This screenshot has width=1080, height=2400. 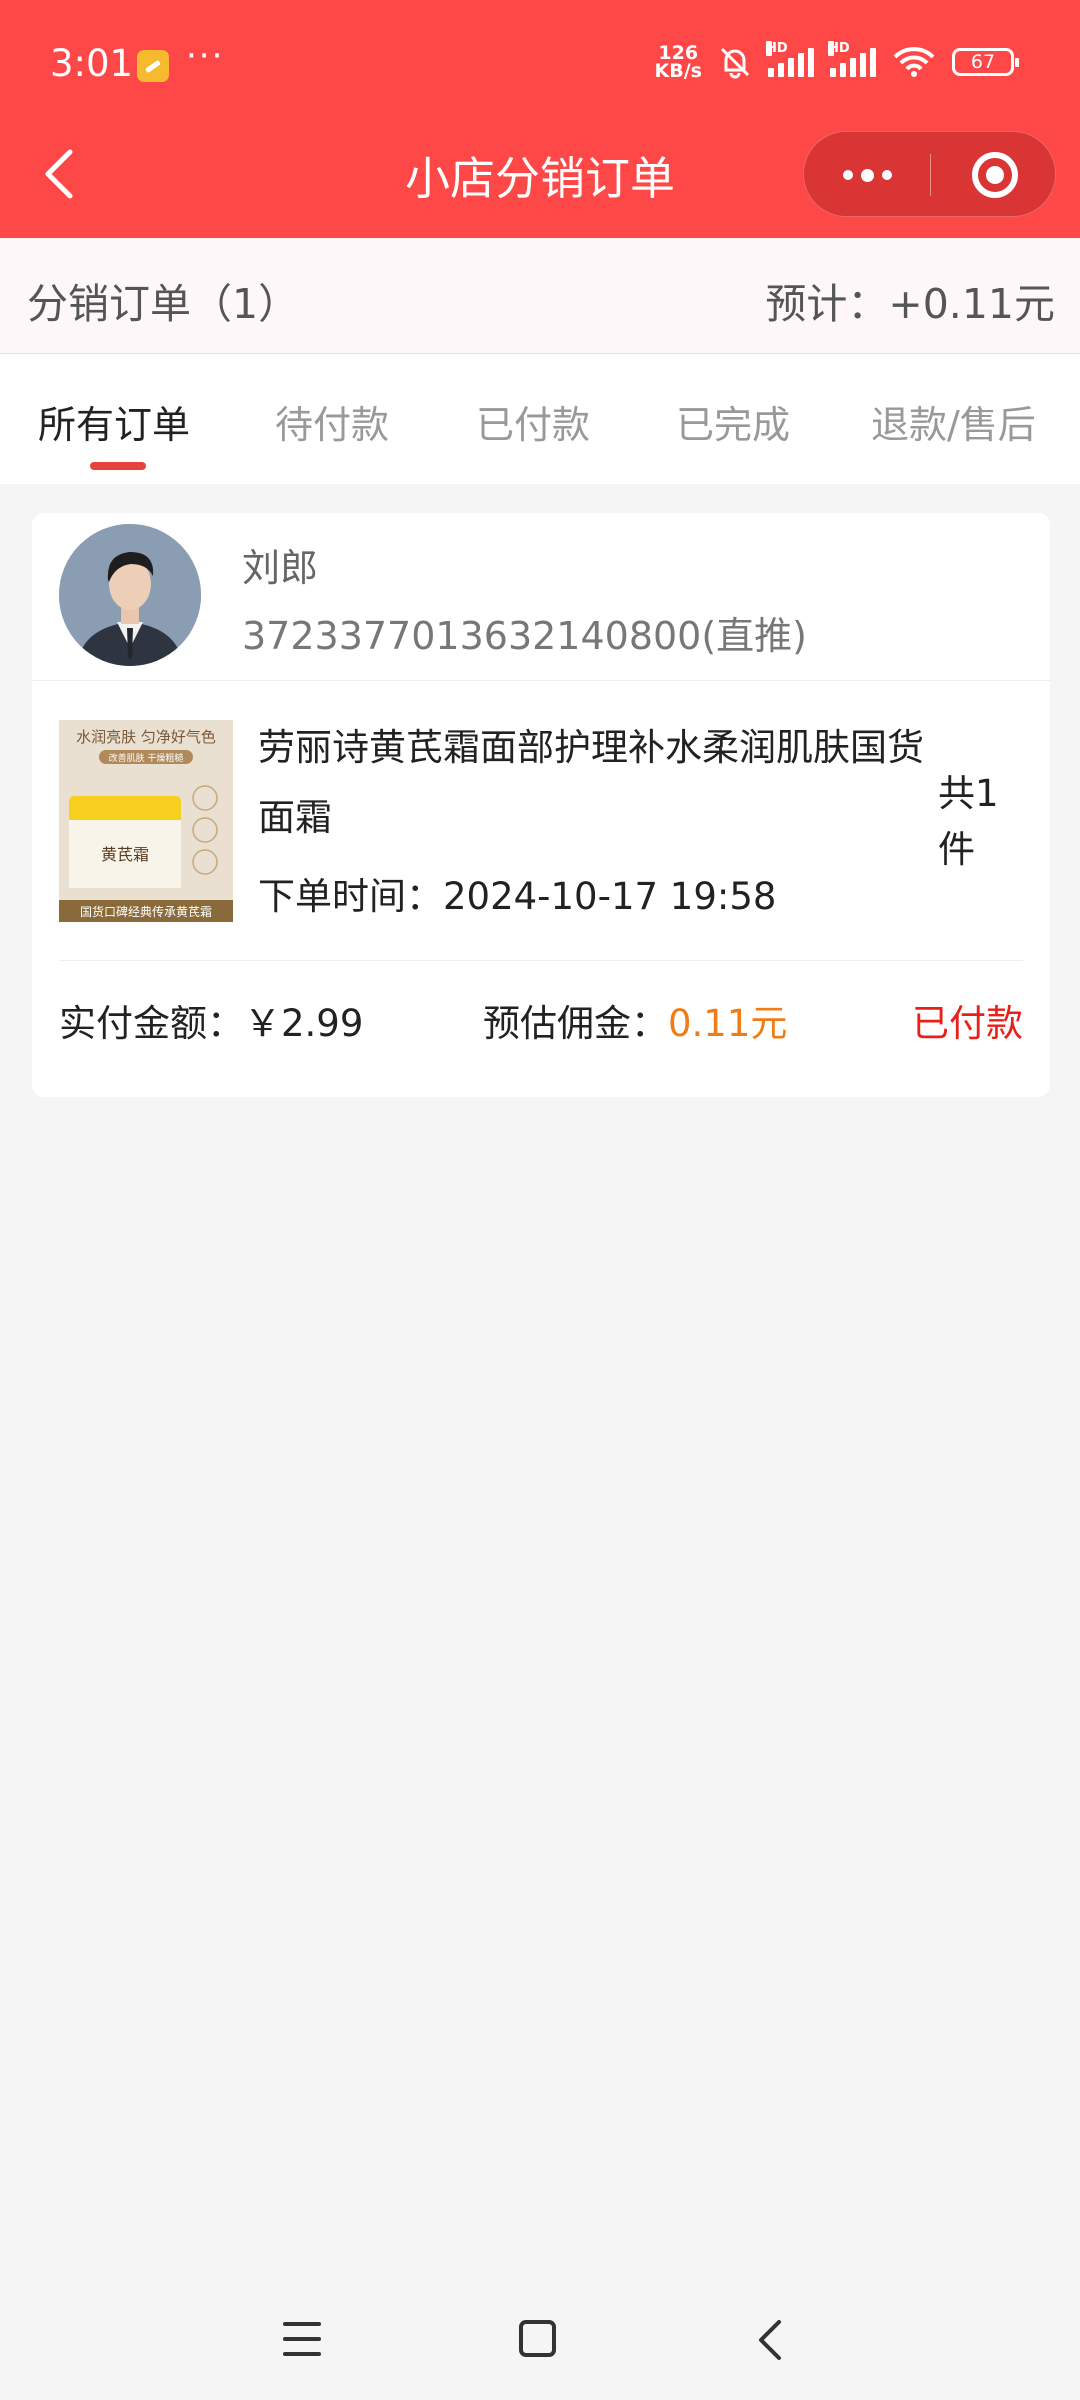 I want to click on paid-amount: 实付金额：￥2.99, so click(x=211, y=1020).